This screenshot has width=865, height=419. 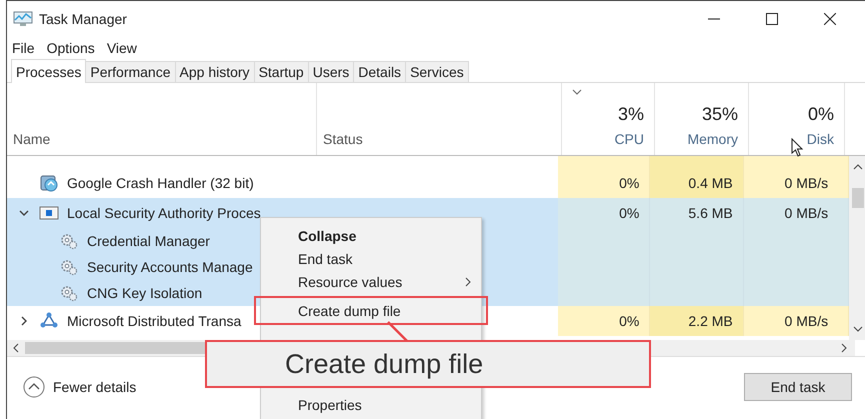 I want to click on window-title: Task Manager, so click(x=83, y=18).